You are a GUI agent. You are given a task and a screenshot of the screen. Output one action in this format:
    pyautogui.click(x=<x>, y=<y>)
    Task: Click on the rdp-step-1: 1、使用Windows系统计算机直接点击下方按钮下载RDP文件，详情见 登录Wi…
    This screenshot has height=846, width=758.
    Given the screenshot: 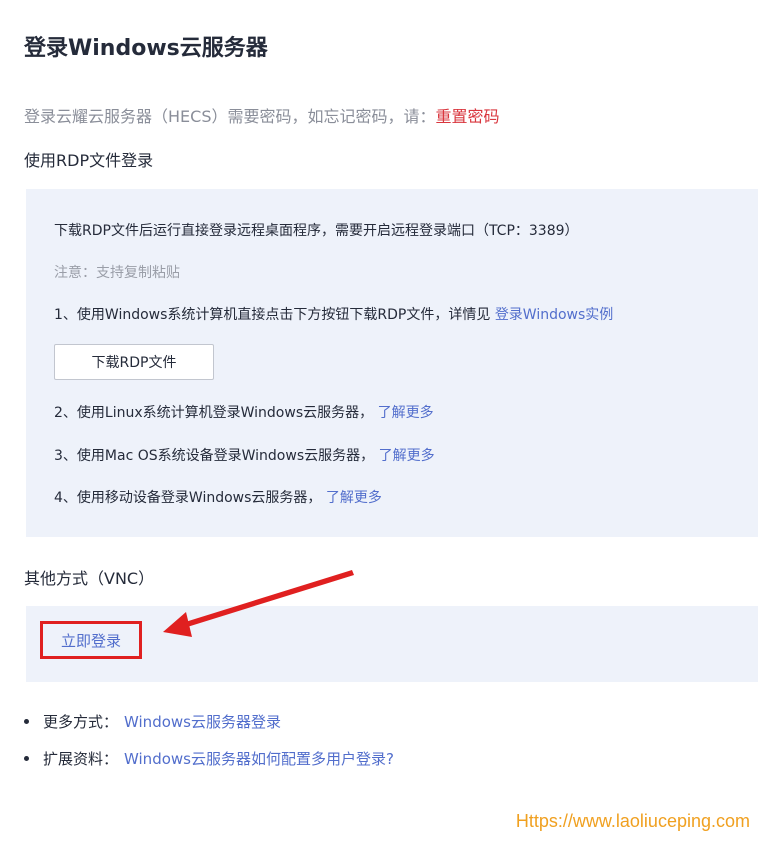 What is the action you would take?
    pyautogui.click(x=333, y=314)
    